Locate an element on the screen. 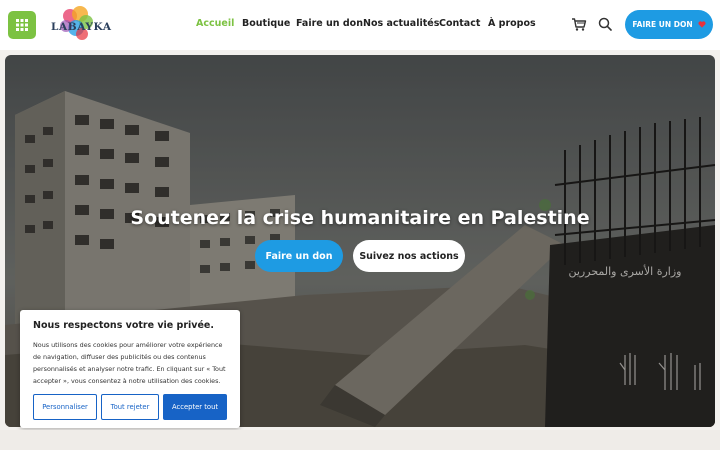 Image resolution: width=720 pixels, height=450 pixels. nav-item-faire-un-don: Faire un don is located at coordinates (329, 23).